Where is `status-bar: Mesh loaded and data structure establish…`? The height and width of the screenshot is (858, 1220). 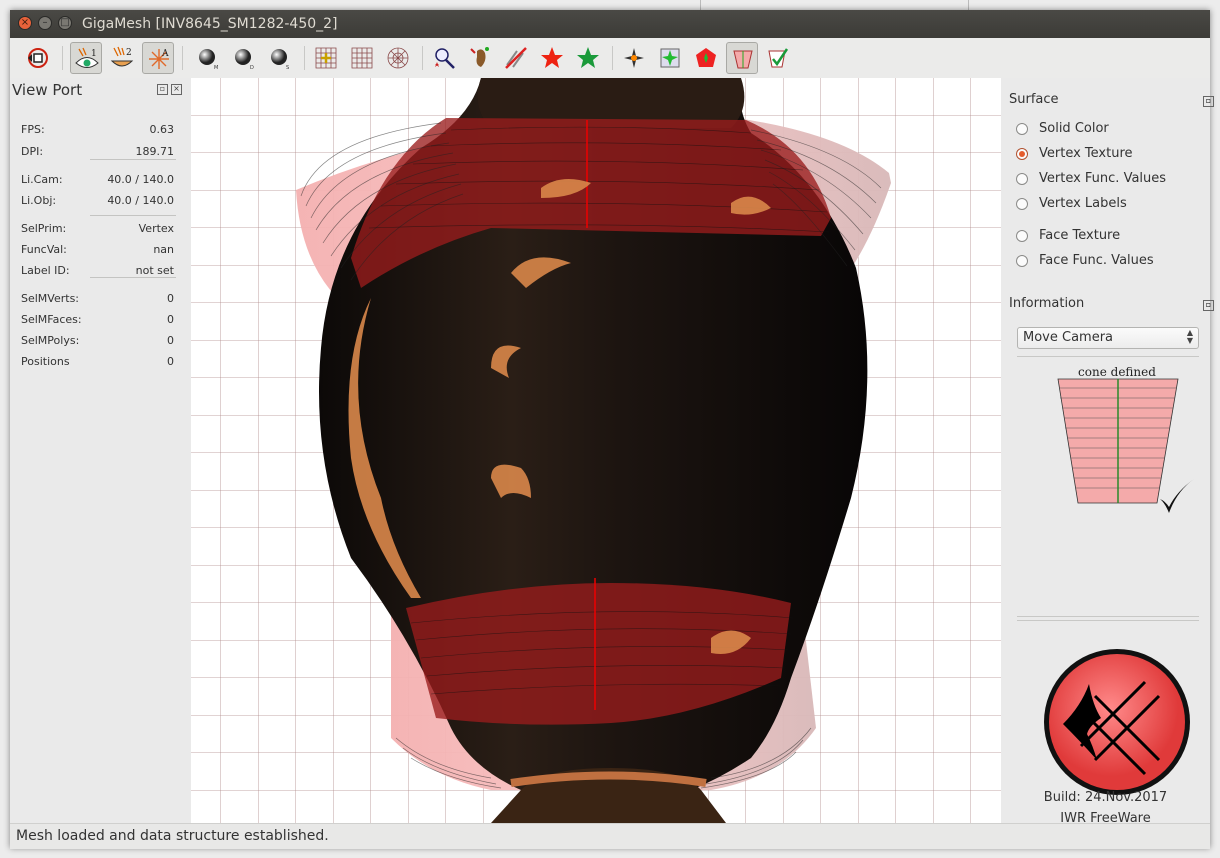
status-bar: Mesh loaded and data structure establish… is located at coordinates (610, 836).